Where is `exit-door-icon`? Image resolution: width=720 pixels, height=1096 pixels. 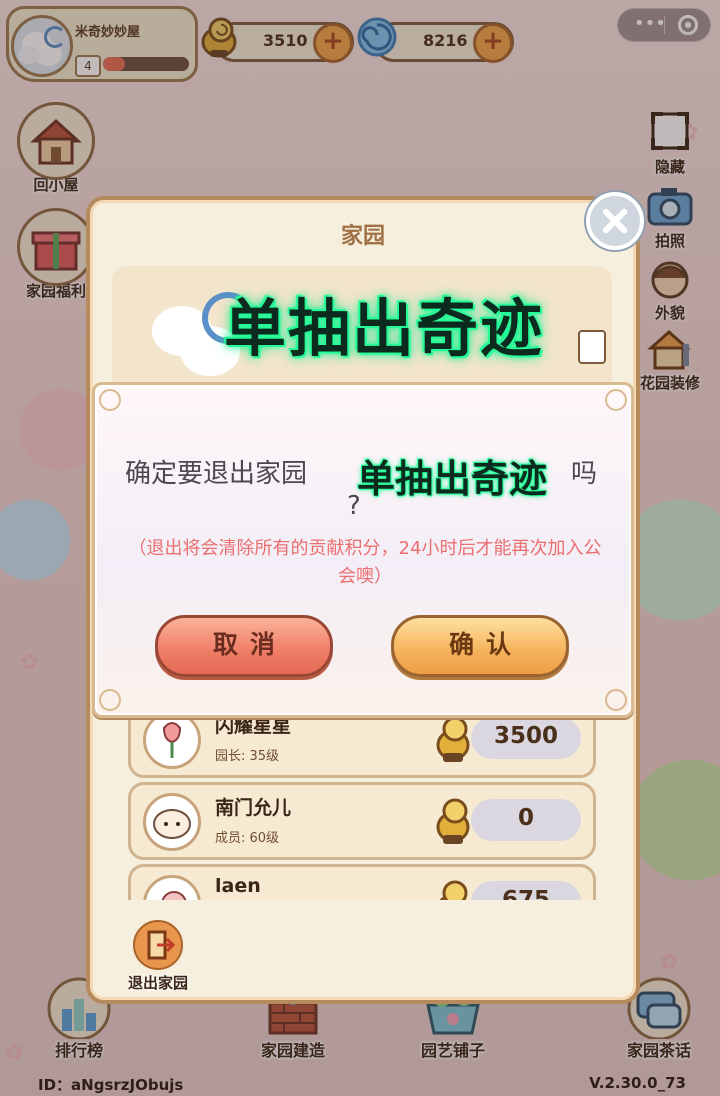
exit-door-icon is located at coordinates (158, 945).